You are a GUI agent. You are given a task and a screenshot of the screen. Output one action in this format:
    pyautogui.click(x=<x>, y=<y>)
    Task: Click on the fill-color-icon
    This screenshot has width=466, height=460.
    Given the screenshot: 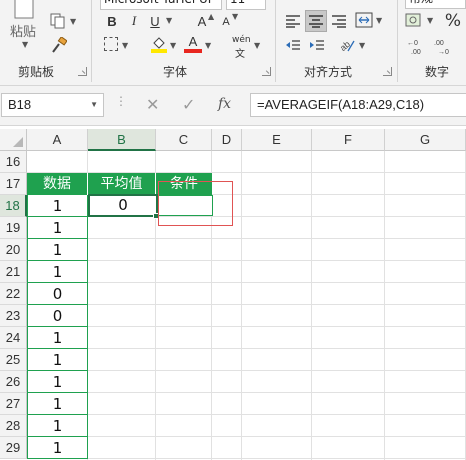 What is the action you would take?
    pyautogui.click(x=159, y=44)
    